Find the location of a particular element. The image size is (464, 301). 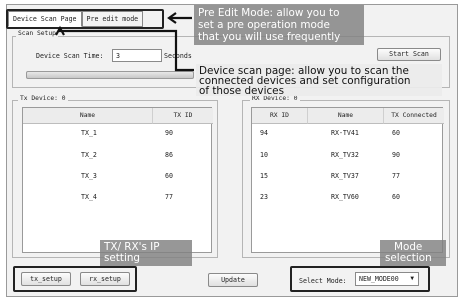

scan-page-arrow is located at coordinates (124, 48).